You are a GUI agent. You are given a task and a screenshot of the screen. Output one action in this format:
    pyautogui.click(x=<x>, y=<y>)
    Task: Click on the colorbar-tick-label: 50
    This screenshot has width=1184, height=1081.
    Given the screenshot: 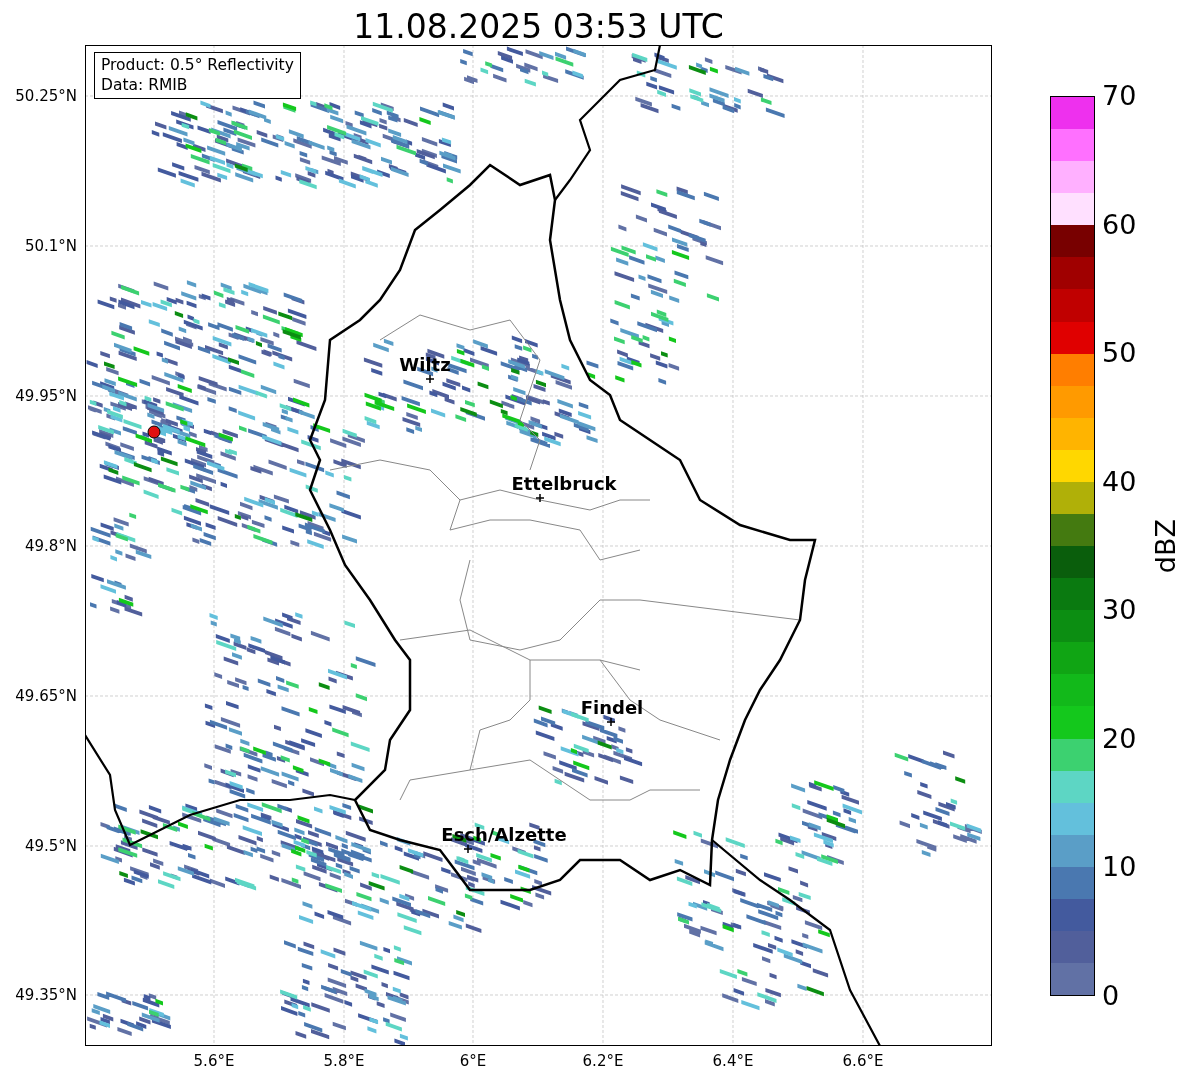 What is the action you would take?
    pyautogui.click(x=1119, y=353)
    